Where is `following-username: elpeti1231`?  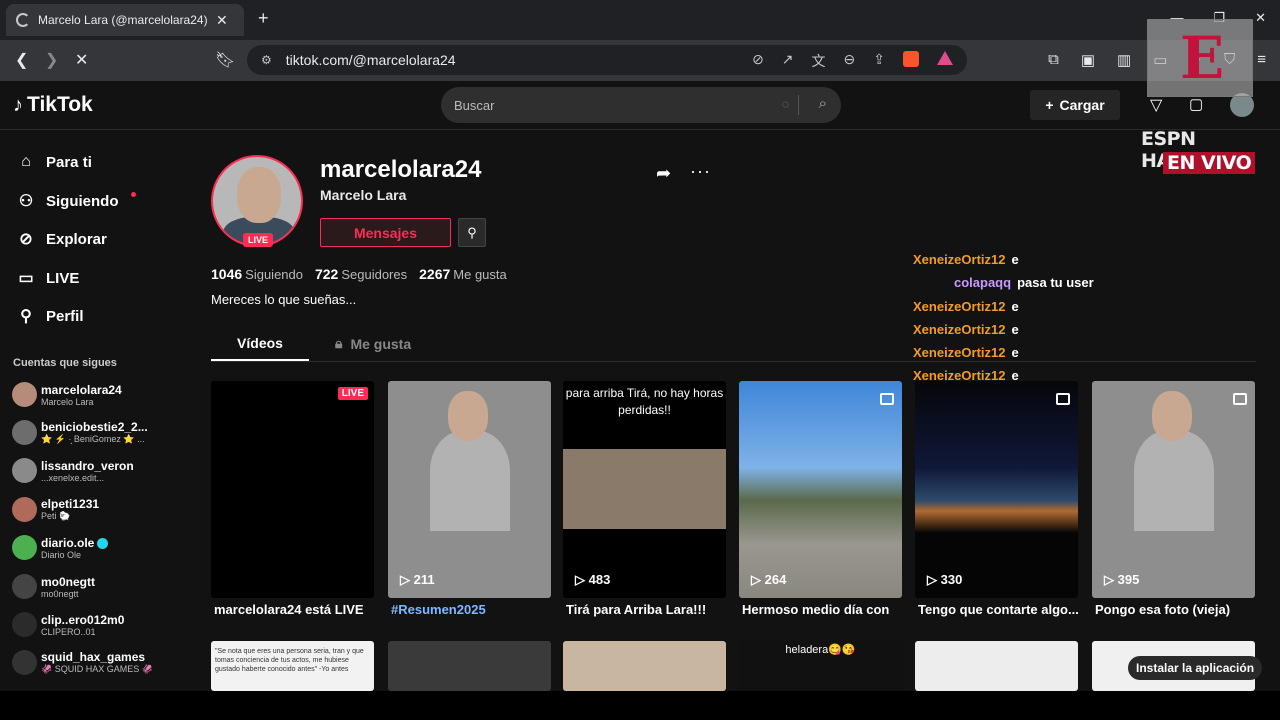 following-username: elpeti1231 is located at coordinates (70, 504).